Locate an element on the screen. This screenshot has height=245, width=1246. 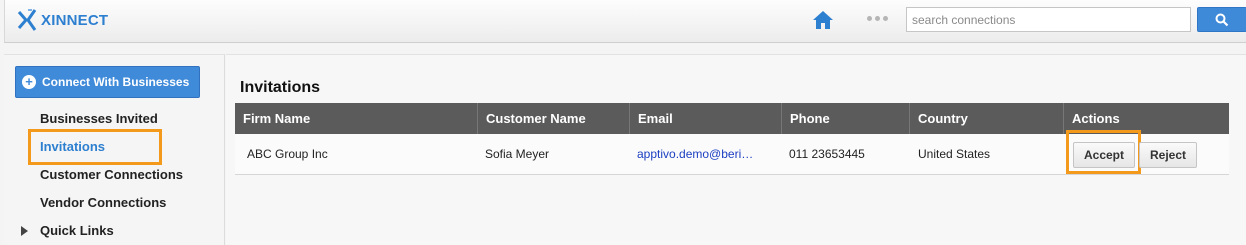
x-logo-icon is located at coordinates (27, 20).